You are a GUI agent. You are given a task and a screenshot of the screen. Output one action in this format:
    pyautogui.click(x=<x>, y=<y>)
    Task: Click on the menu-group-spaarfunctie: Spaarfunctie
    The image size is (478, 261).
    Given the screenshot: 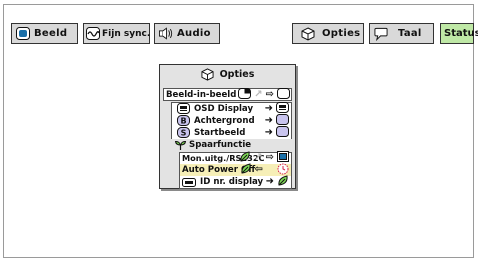 What is the action you would take?
    pyautogui.click(x=231, y=145)
    